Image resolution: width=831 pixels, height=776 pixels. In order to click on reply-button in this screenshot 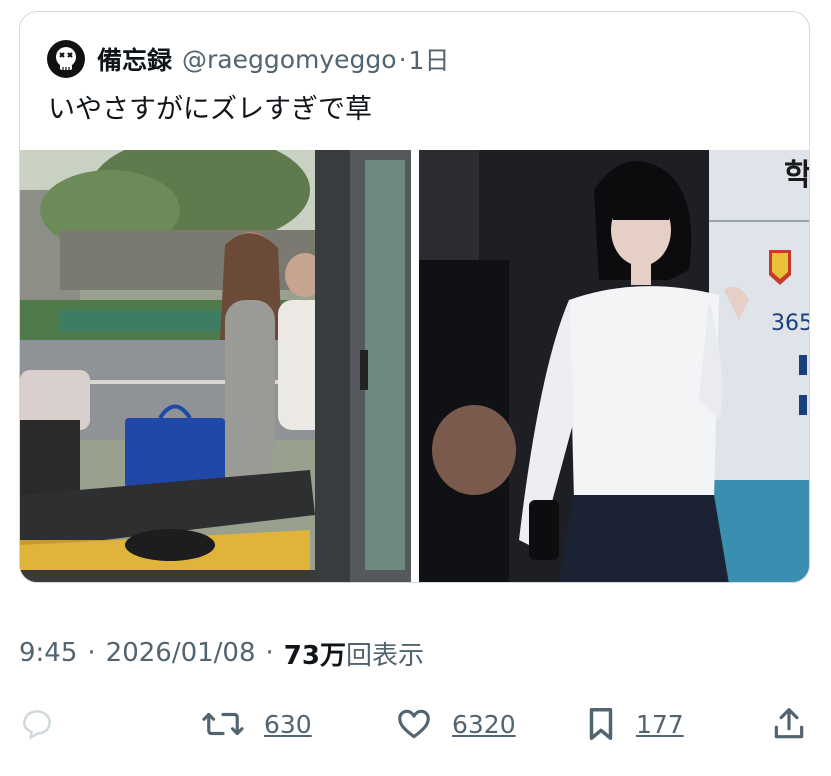, I will do `click(37, 724)`.